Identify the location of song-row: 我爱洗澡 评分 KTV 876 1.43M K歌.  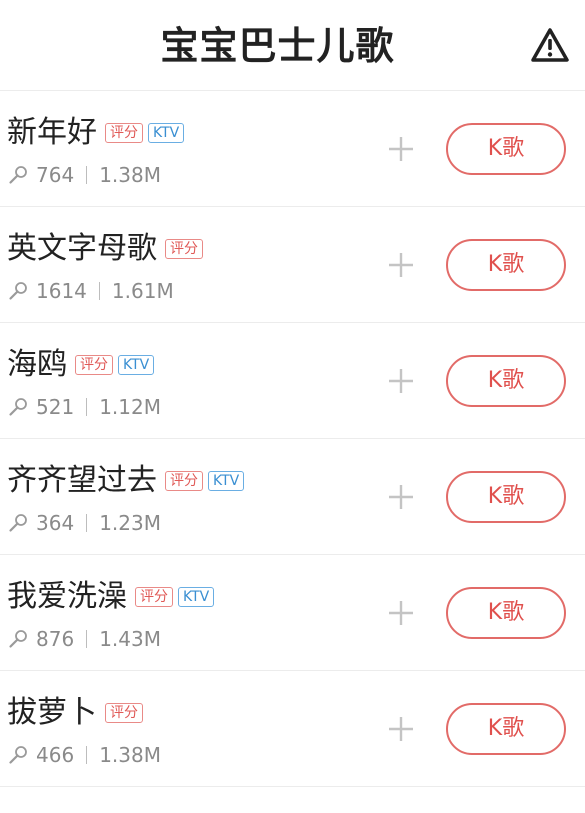
(292, 613).